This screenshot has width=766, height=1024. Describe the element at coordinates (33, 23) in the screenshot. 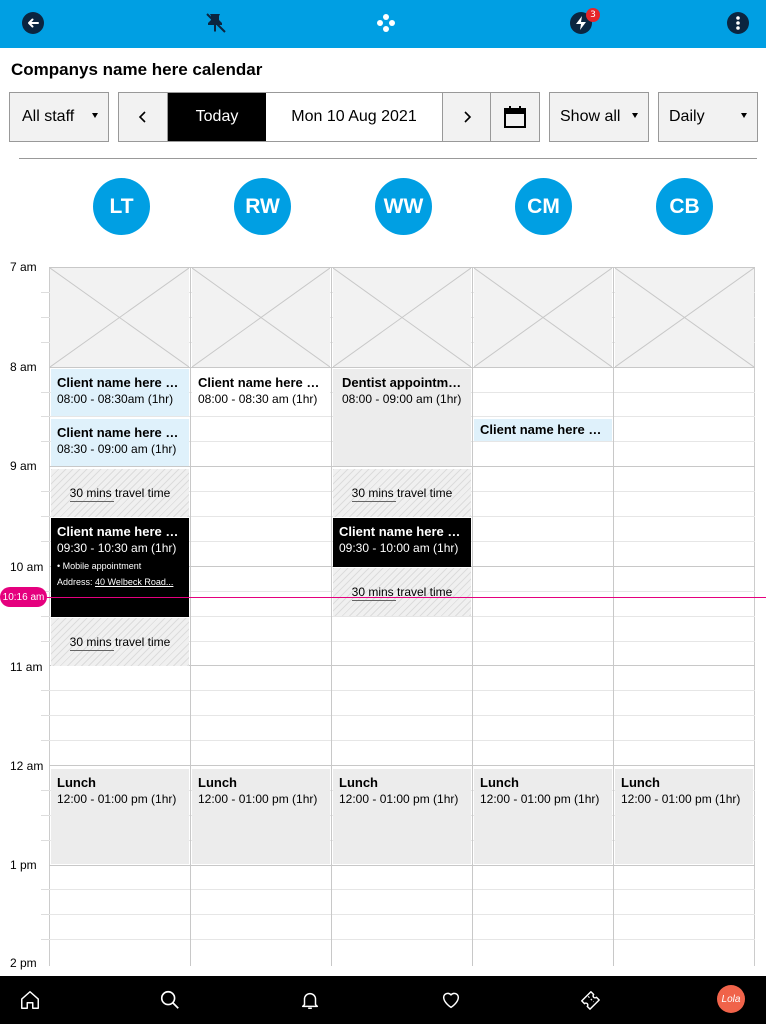

I see `back-icon` at that location.